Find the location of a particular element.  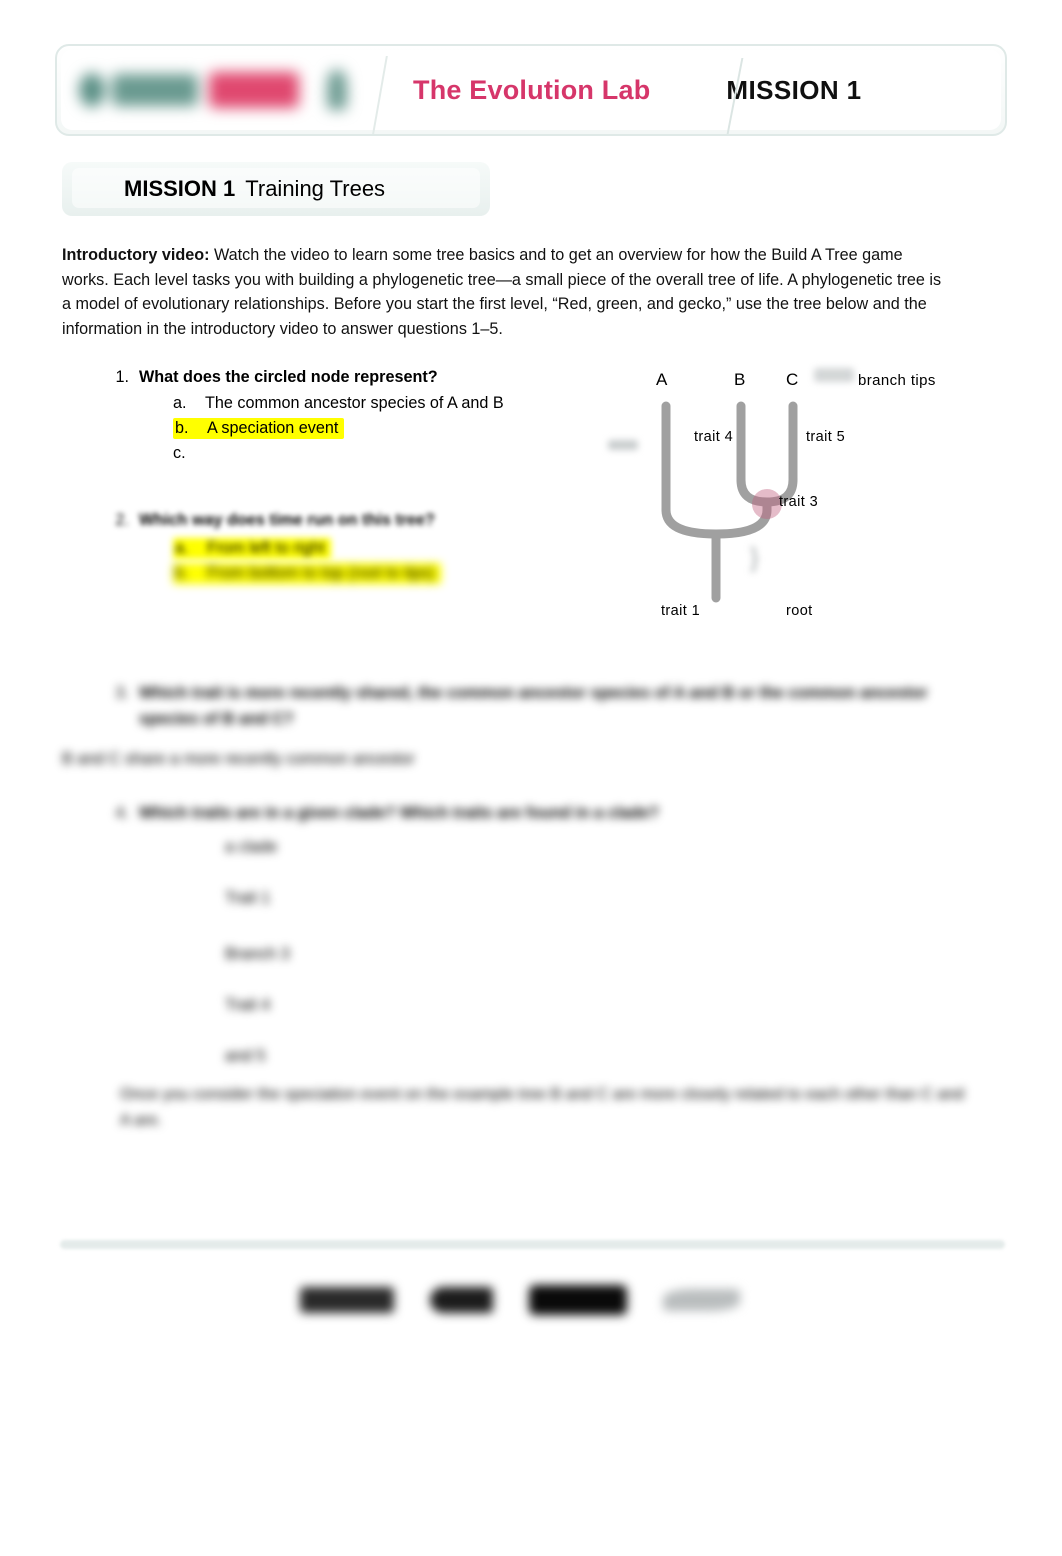

mission-title-bold: MISSION 1 is located at coordinates (180, 188).